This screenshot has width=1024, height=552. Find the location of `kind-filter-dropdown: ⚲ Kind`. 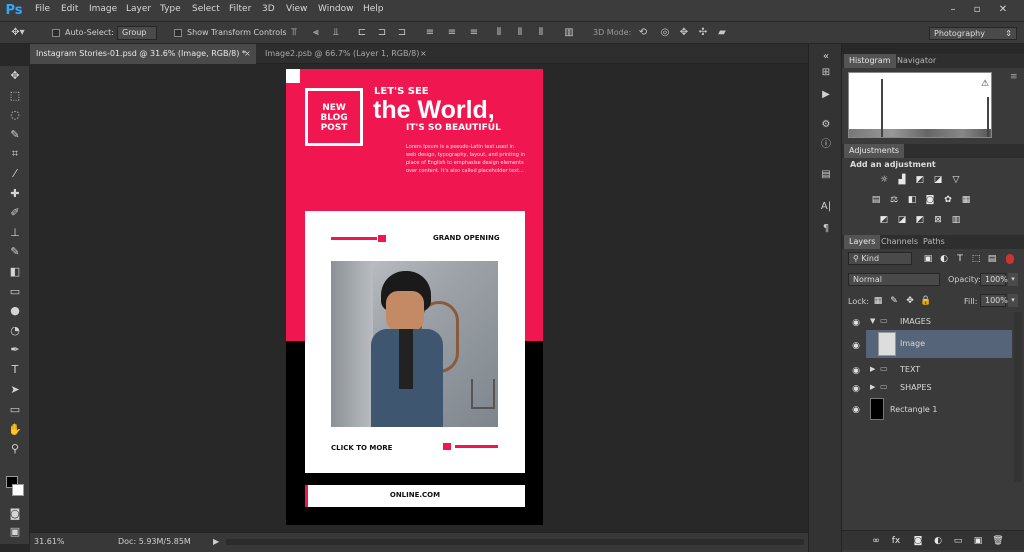

kind-filter-dropdown: ⚲ Kind is located at coordinates (880, 258).